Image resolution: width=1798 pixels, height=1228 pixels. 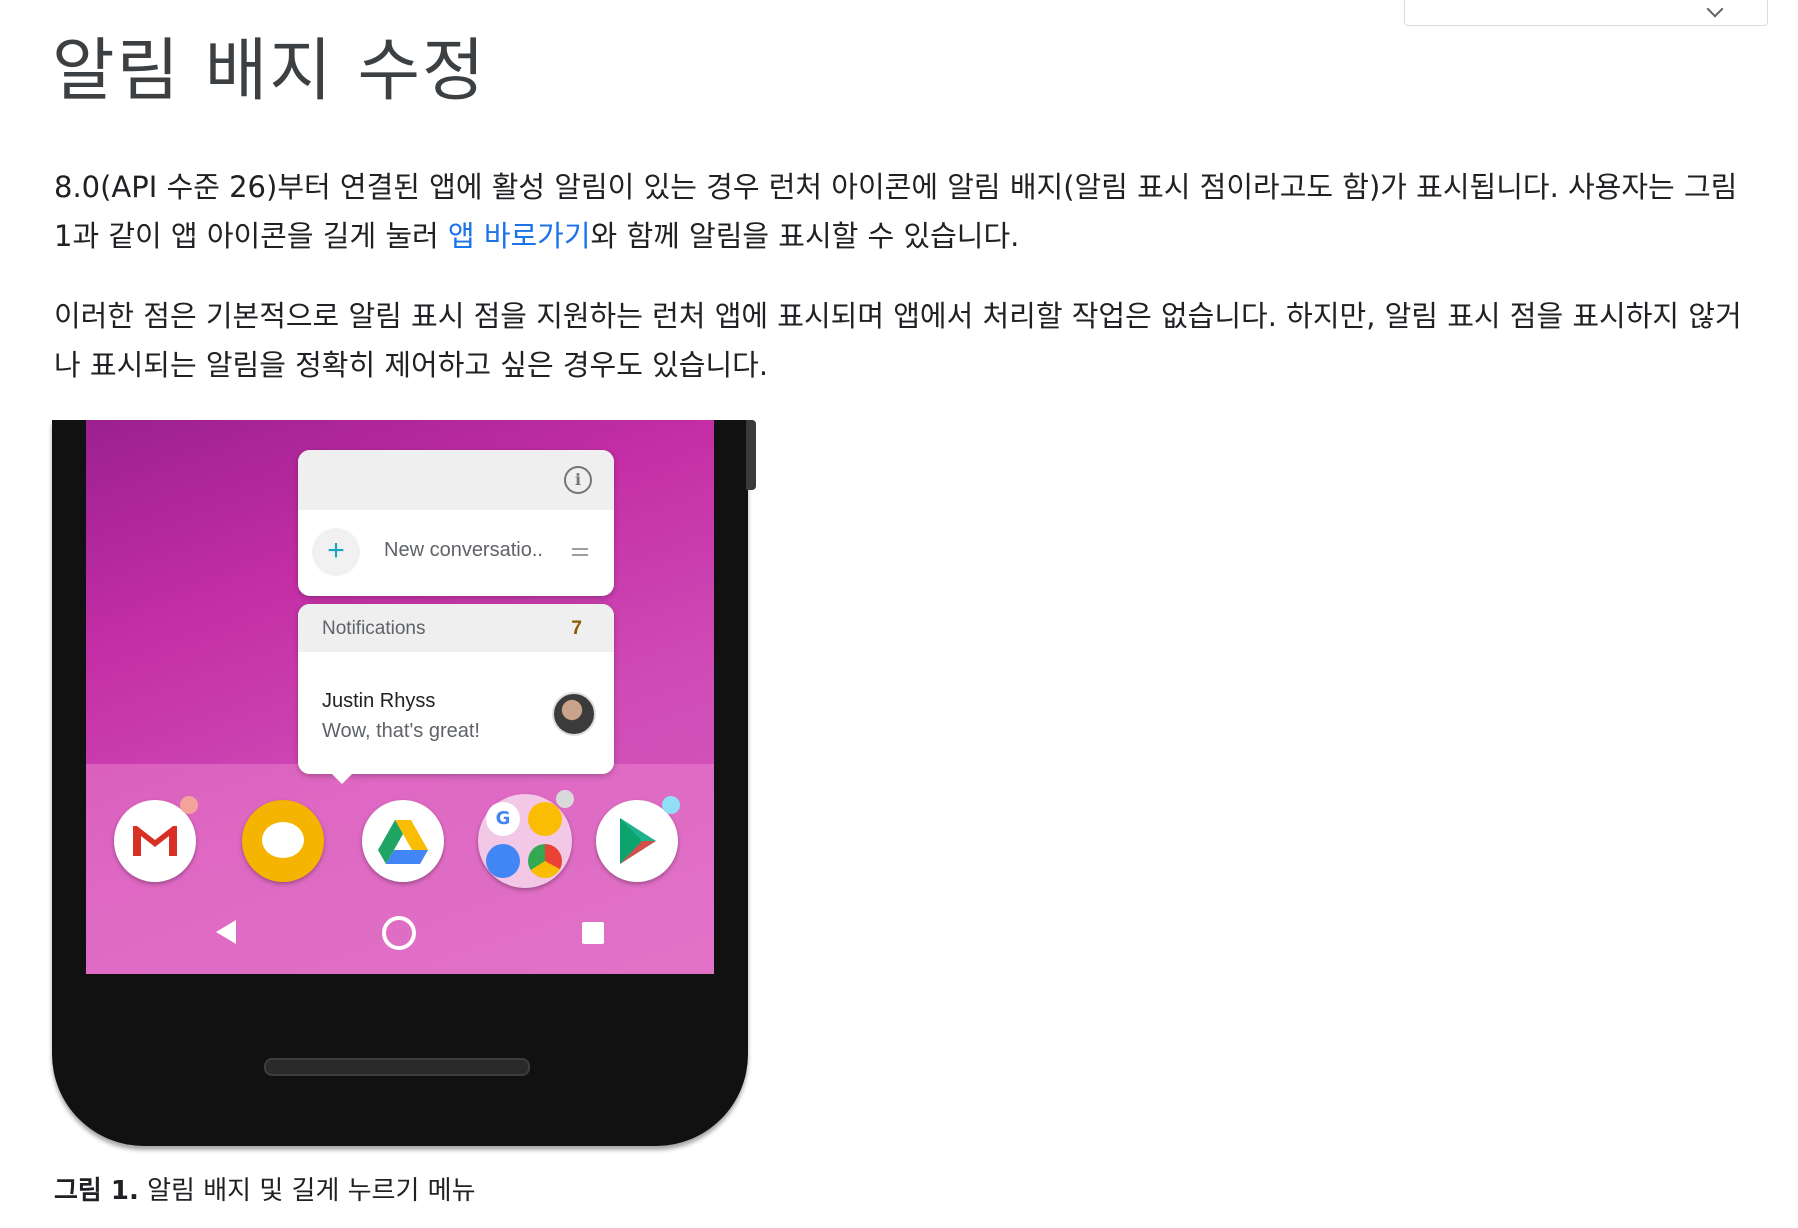 I want to click on allo-icon, so click(x=283, y=841).